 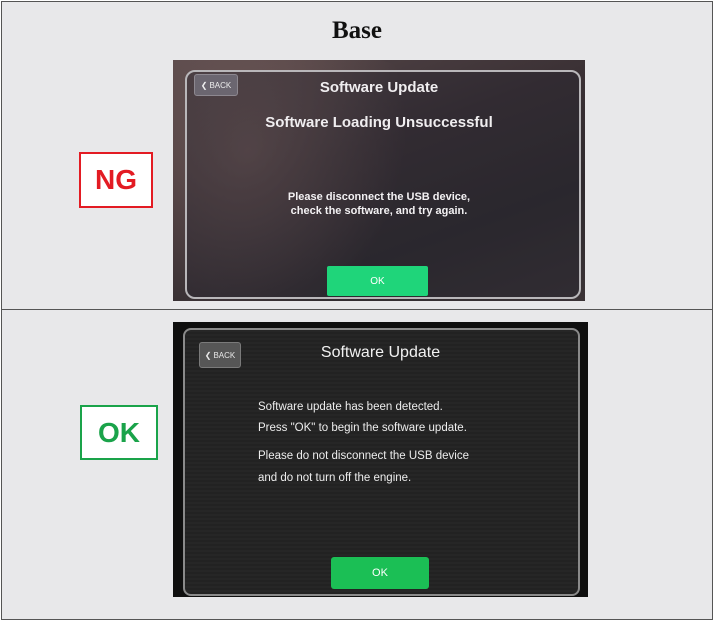 I want to click on ok-message-line: Please do not disconnect the USB device, so click(x=363, y=456).